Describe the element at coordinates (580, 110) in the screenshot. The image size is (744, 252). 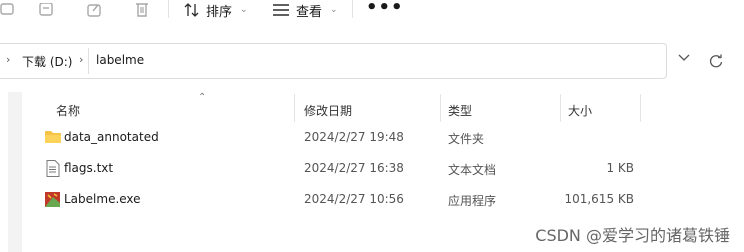
I see `column-header-size: 大小` at that location.